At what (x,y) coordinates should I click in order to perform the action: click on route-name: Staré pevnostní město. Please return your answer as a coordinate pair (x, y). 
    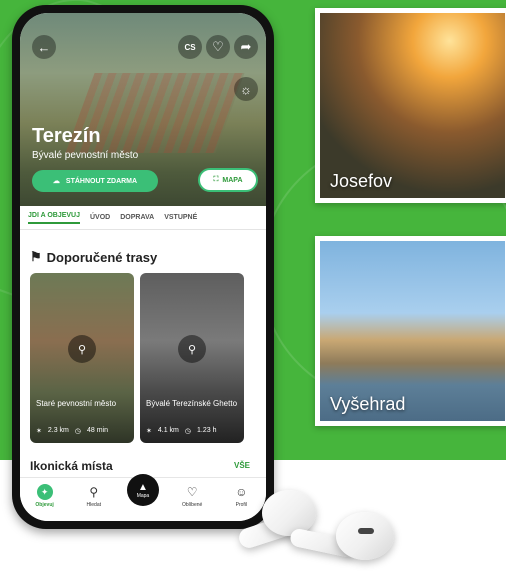
    Looking at the image, I should click on (76, 403).